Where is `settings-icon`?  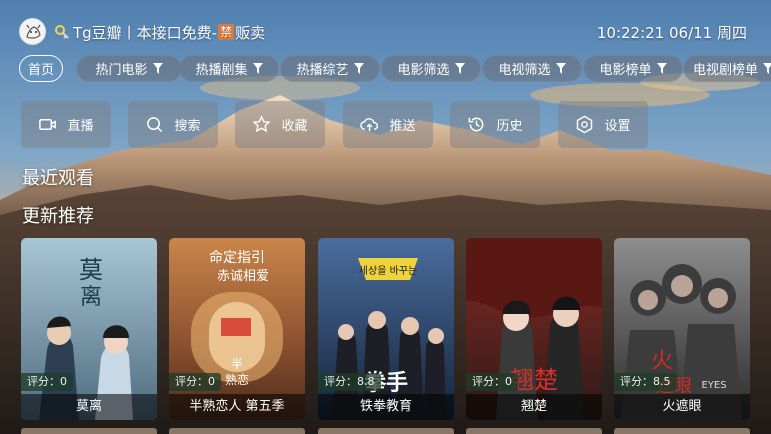 settings-icon is located at coordinates (585, 124).